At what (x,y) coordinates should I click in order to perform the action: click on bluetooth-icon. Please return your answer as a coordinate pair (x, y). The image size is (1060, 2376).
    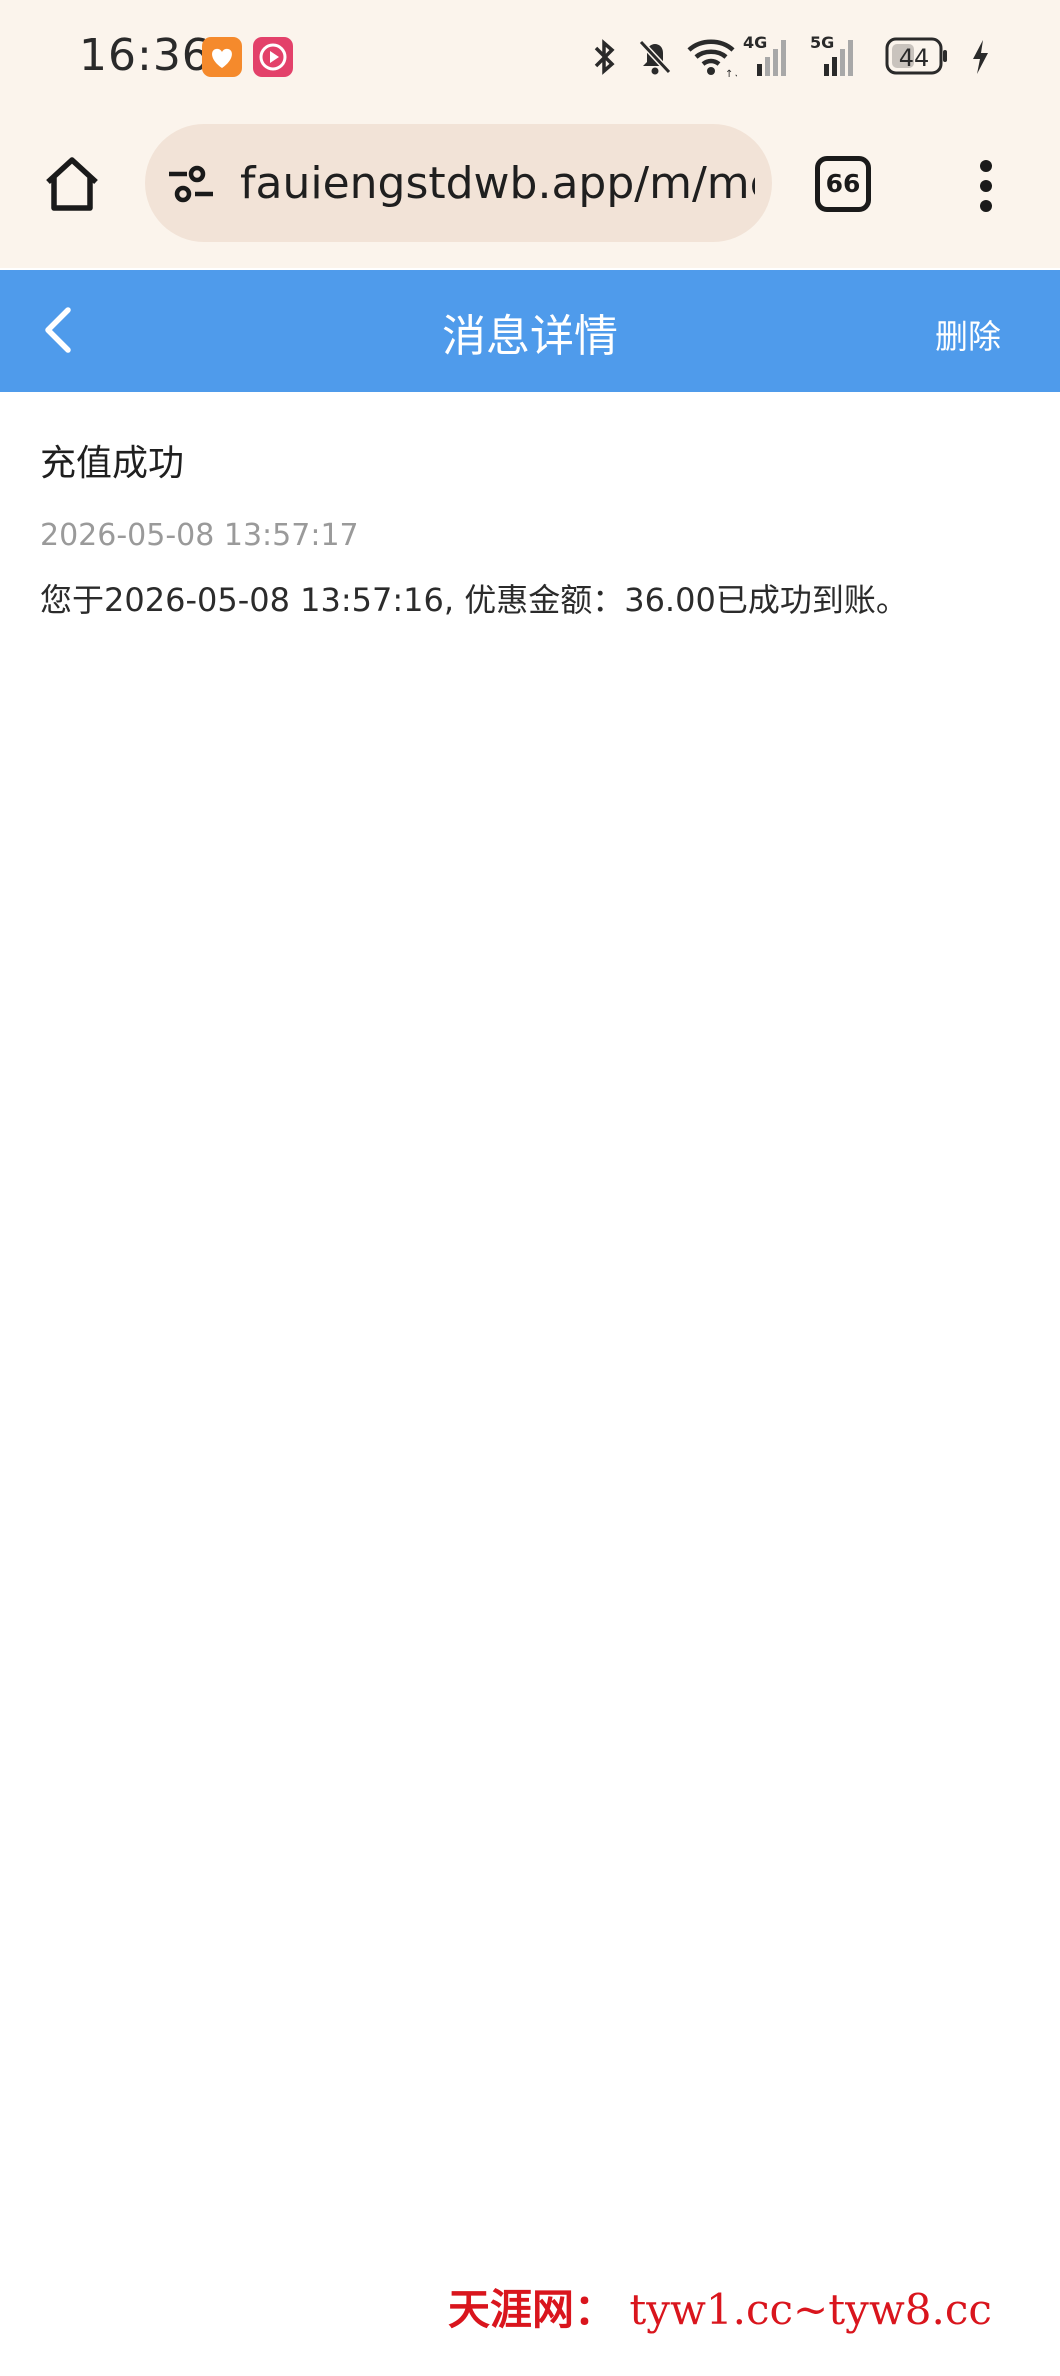
    Looking at the image, I should click on (604, 57).